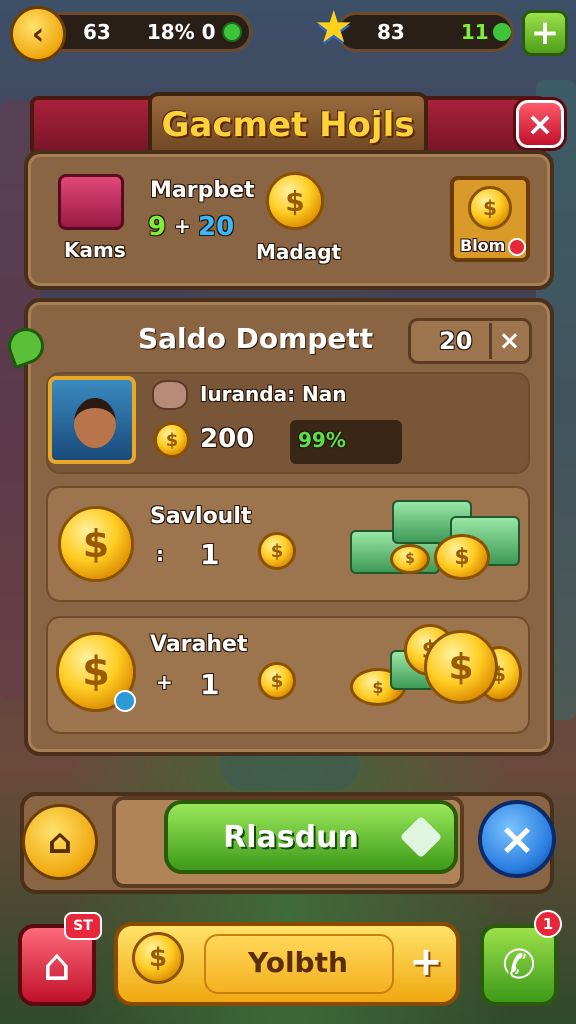 This screenshot has width=576, height=1024. Describe the element at coordinates (421, 837) in the screenshot. I see `pencil-icon` at that location.